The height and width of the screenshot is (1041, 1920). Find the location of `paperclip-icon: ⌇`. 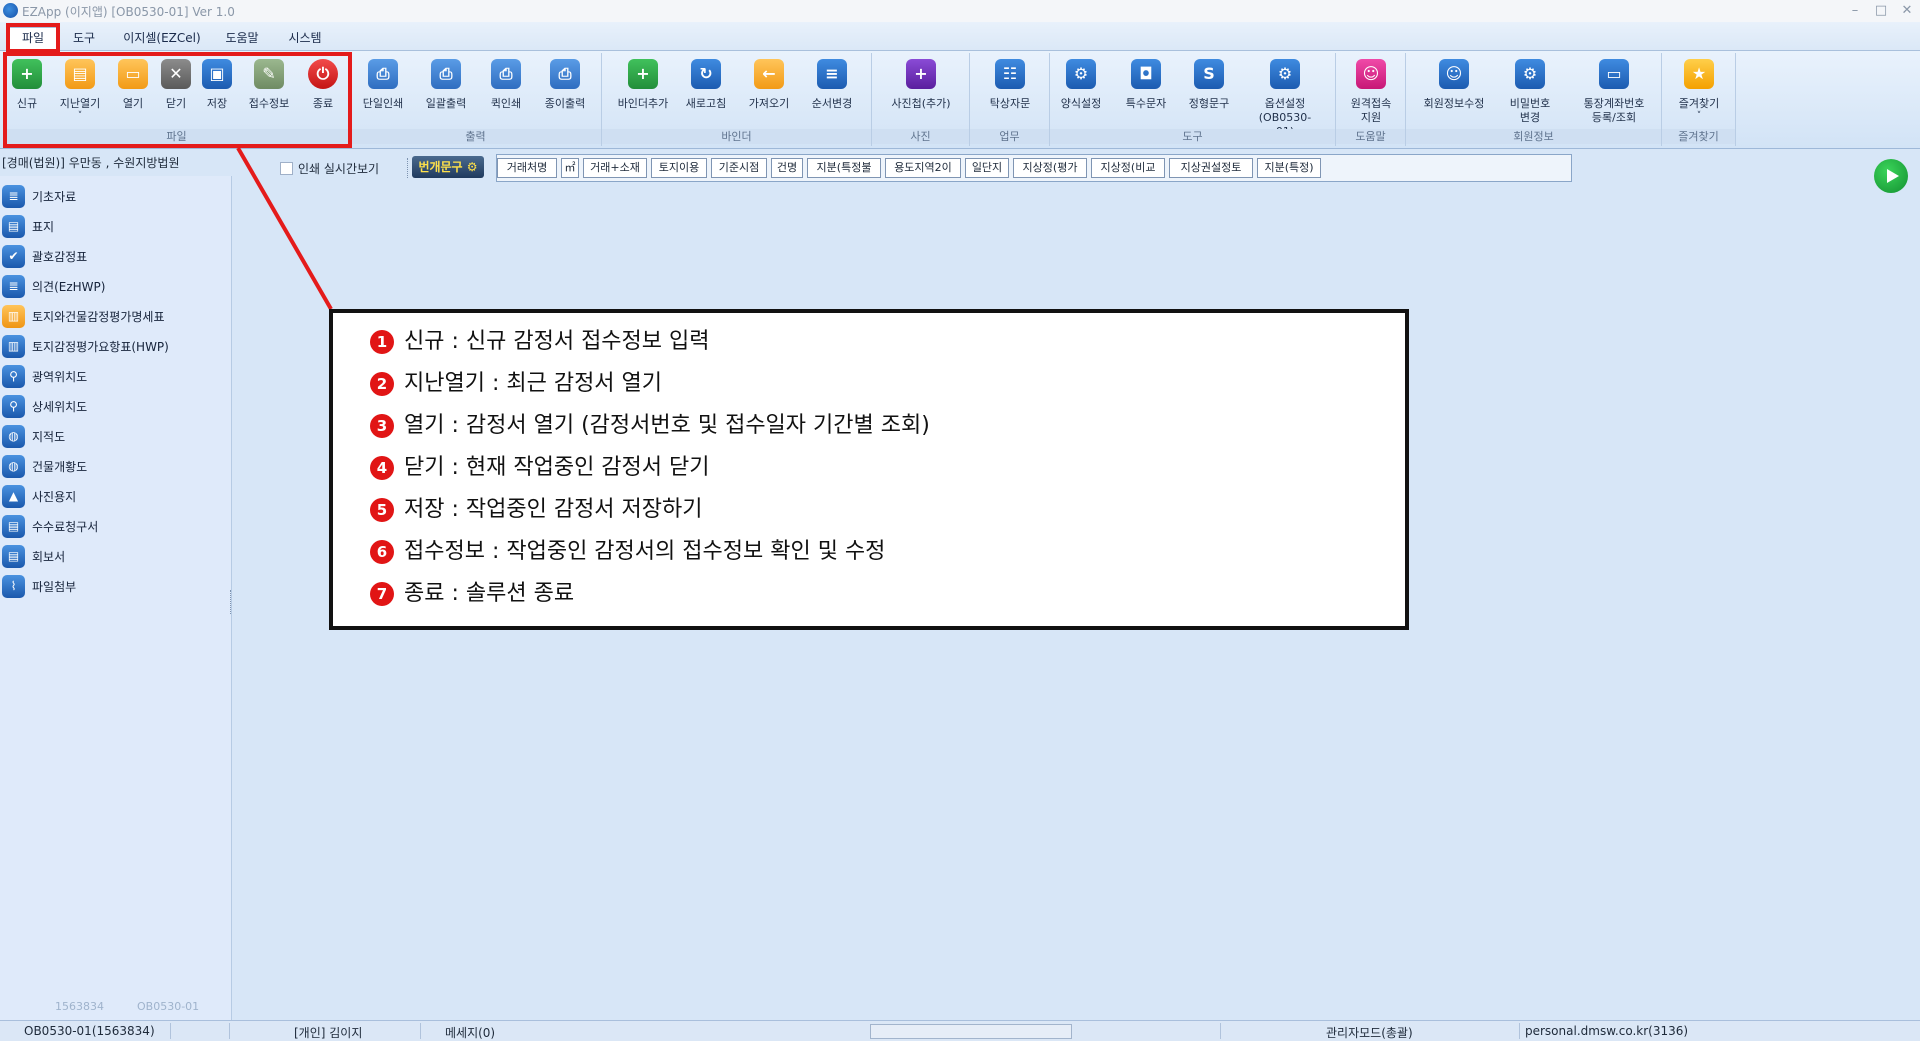

paperclip-icon: ⌇ is located at coordinates (13, 586).